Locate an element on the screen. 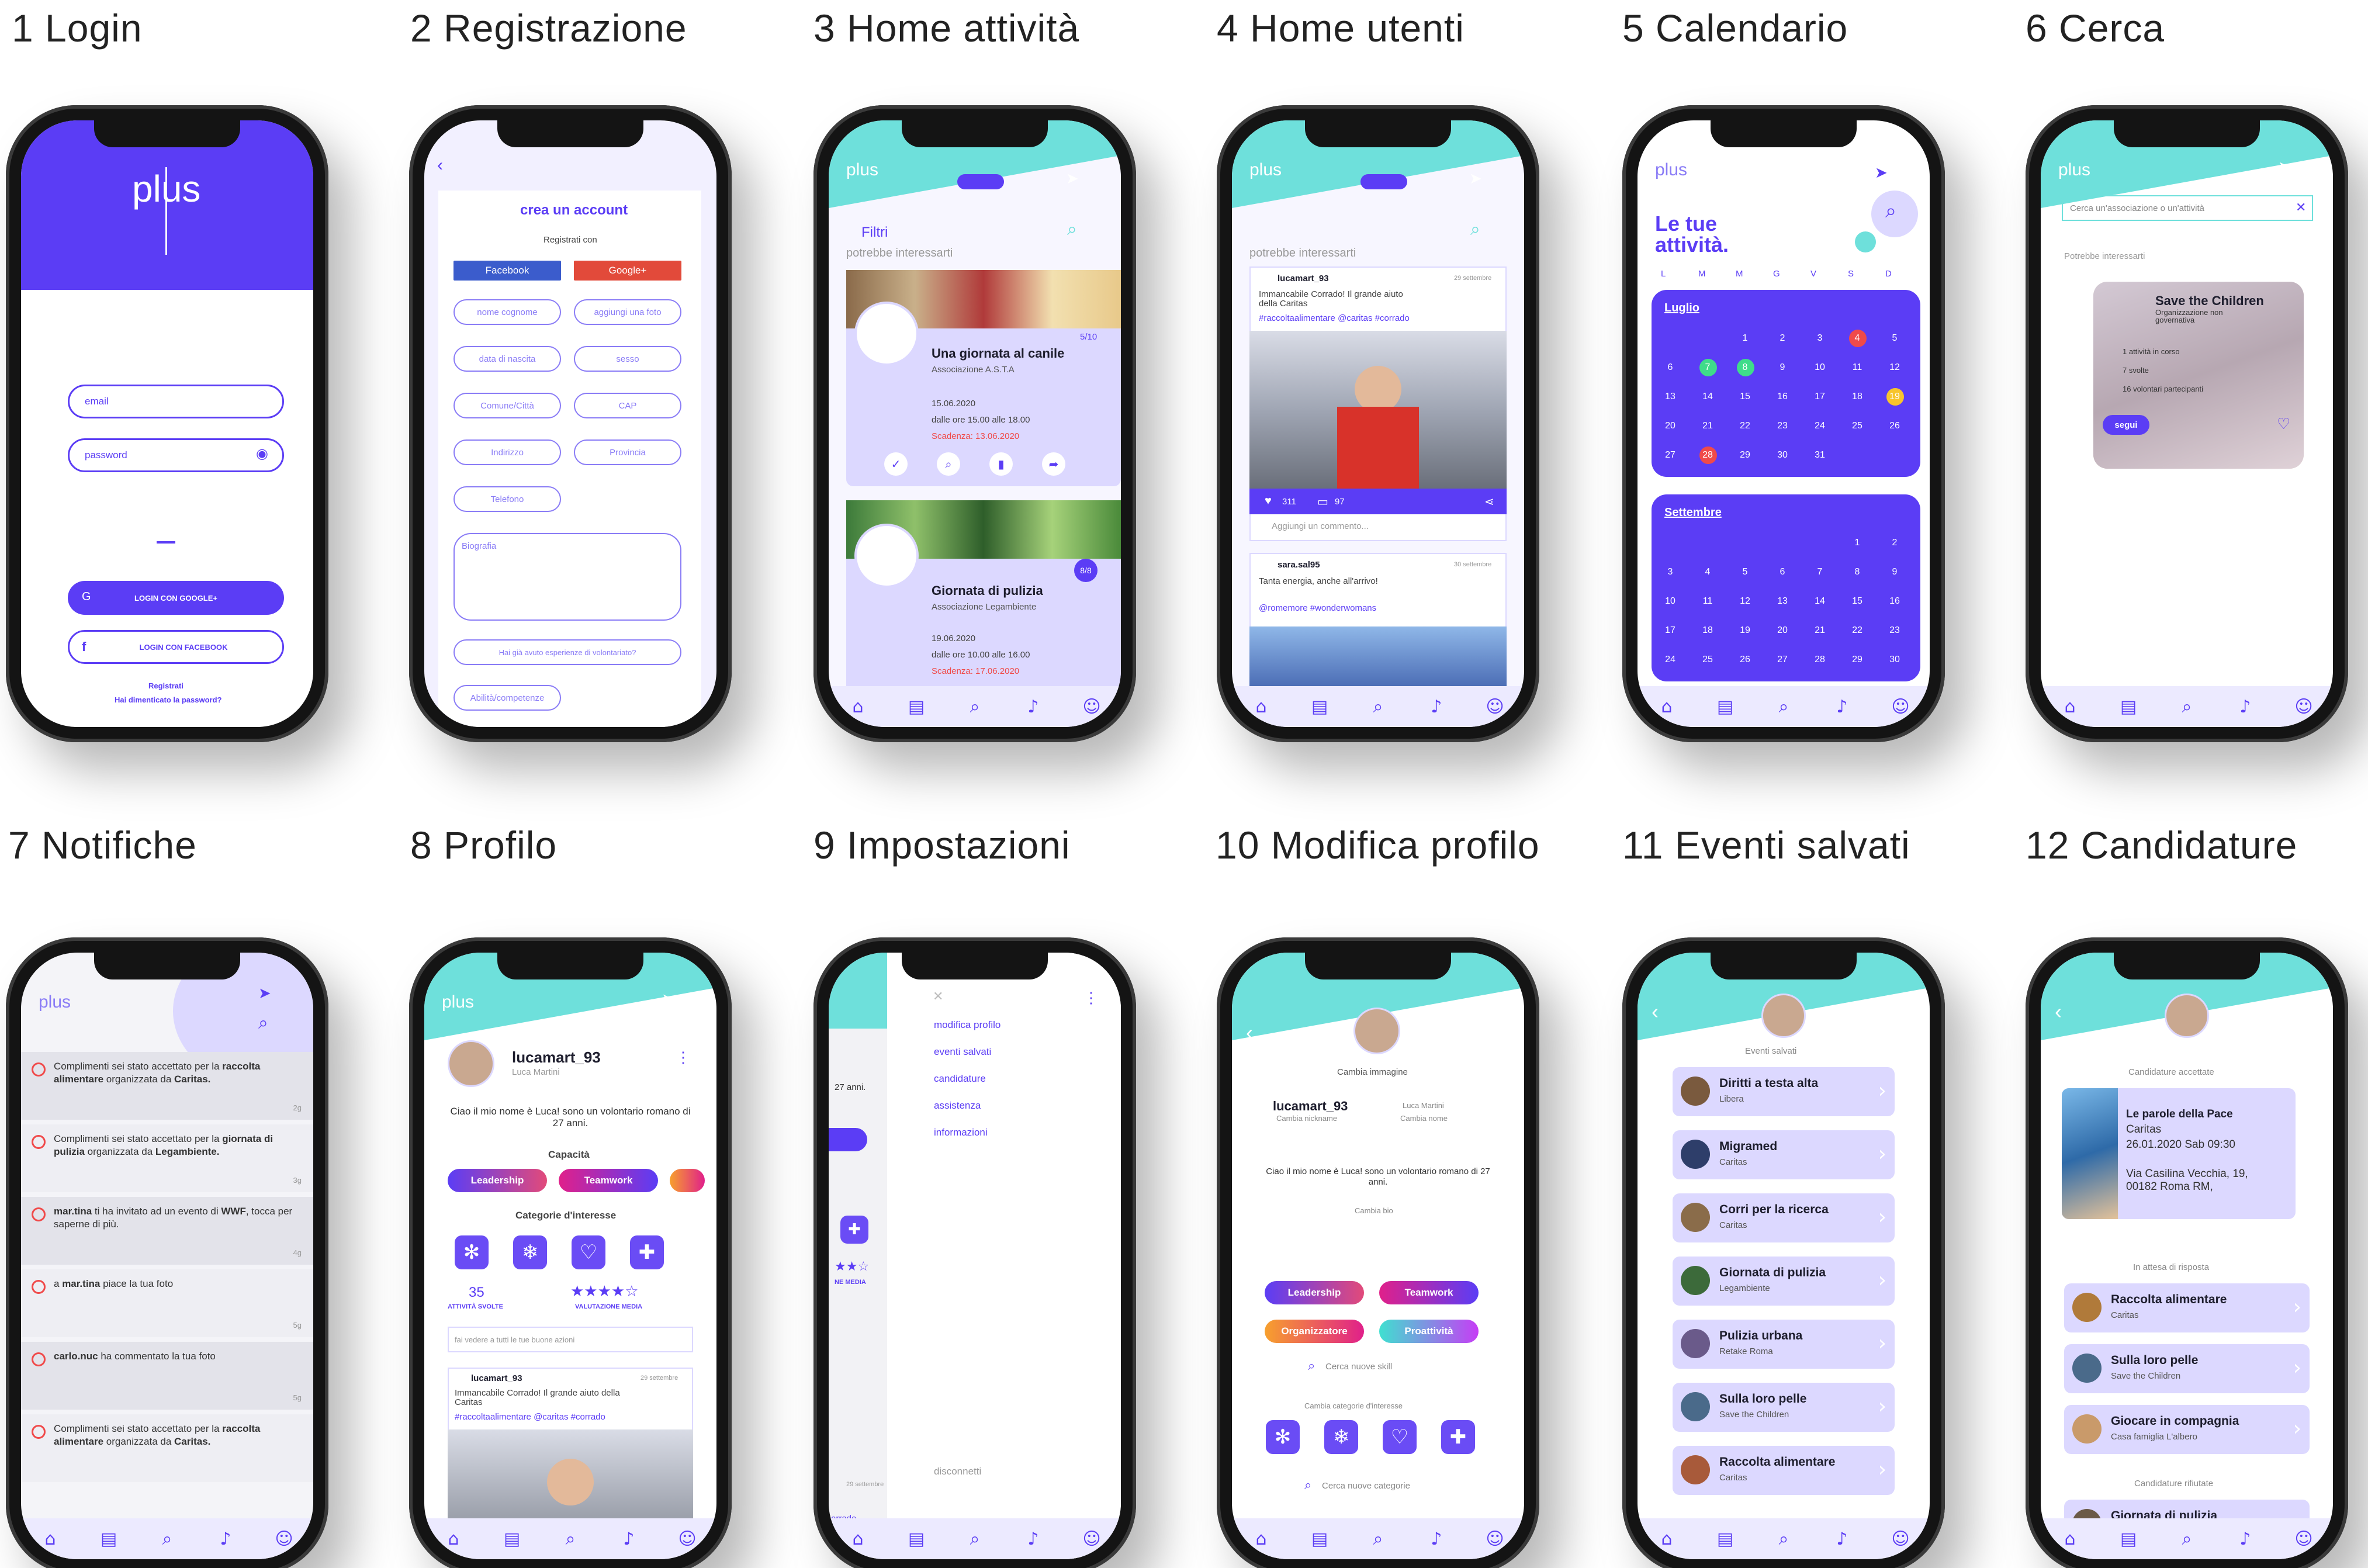 The height and width of the screenshot is (1568, 2368). calendar-day: 30 is located at coordinates (1894, 660).